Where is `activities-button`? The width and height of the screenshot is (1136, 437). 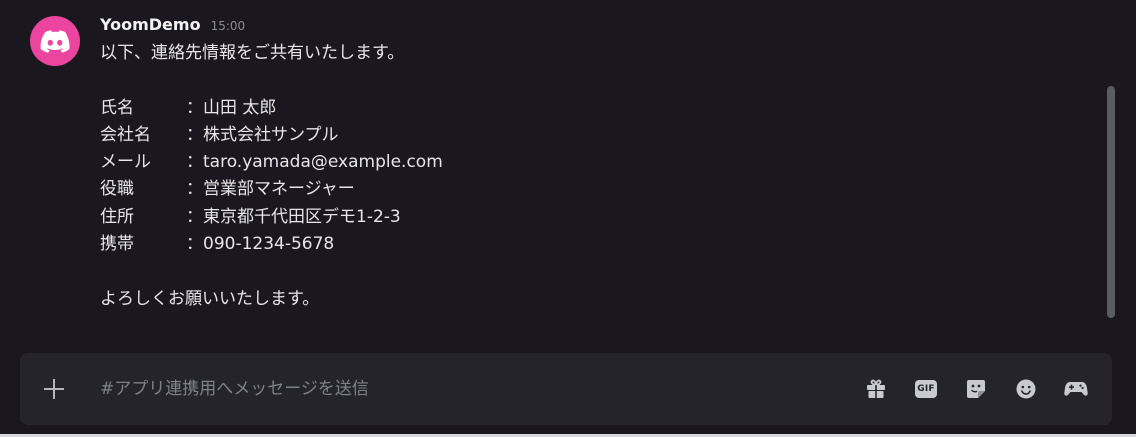
activities-button is located at coordinates (1076, 389).